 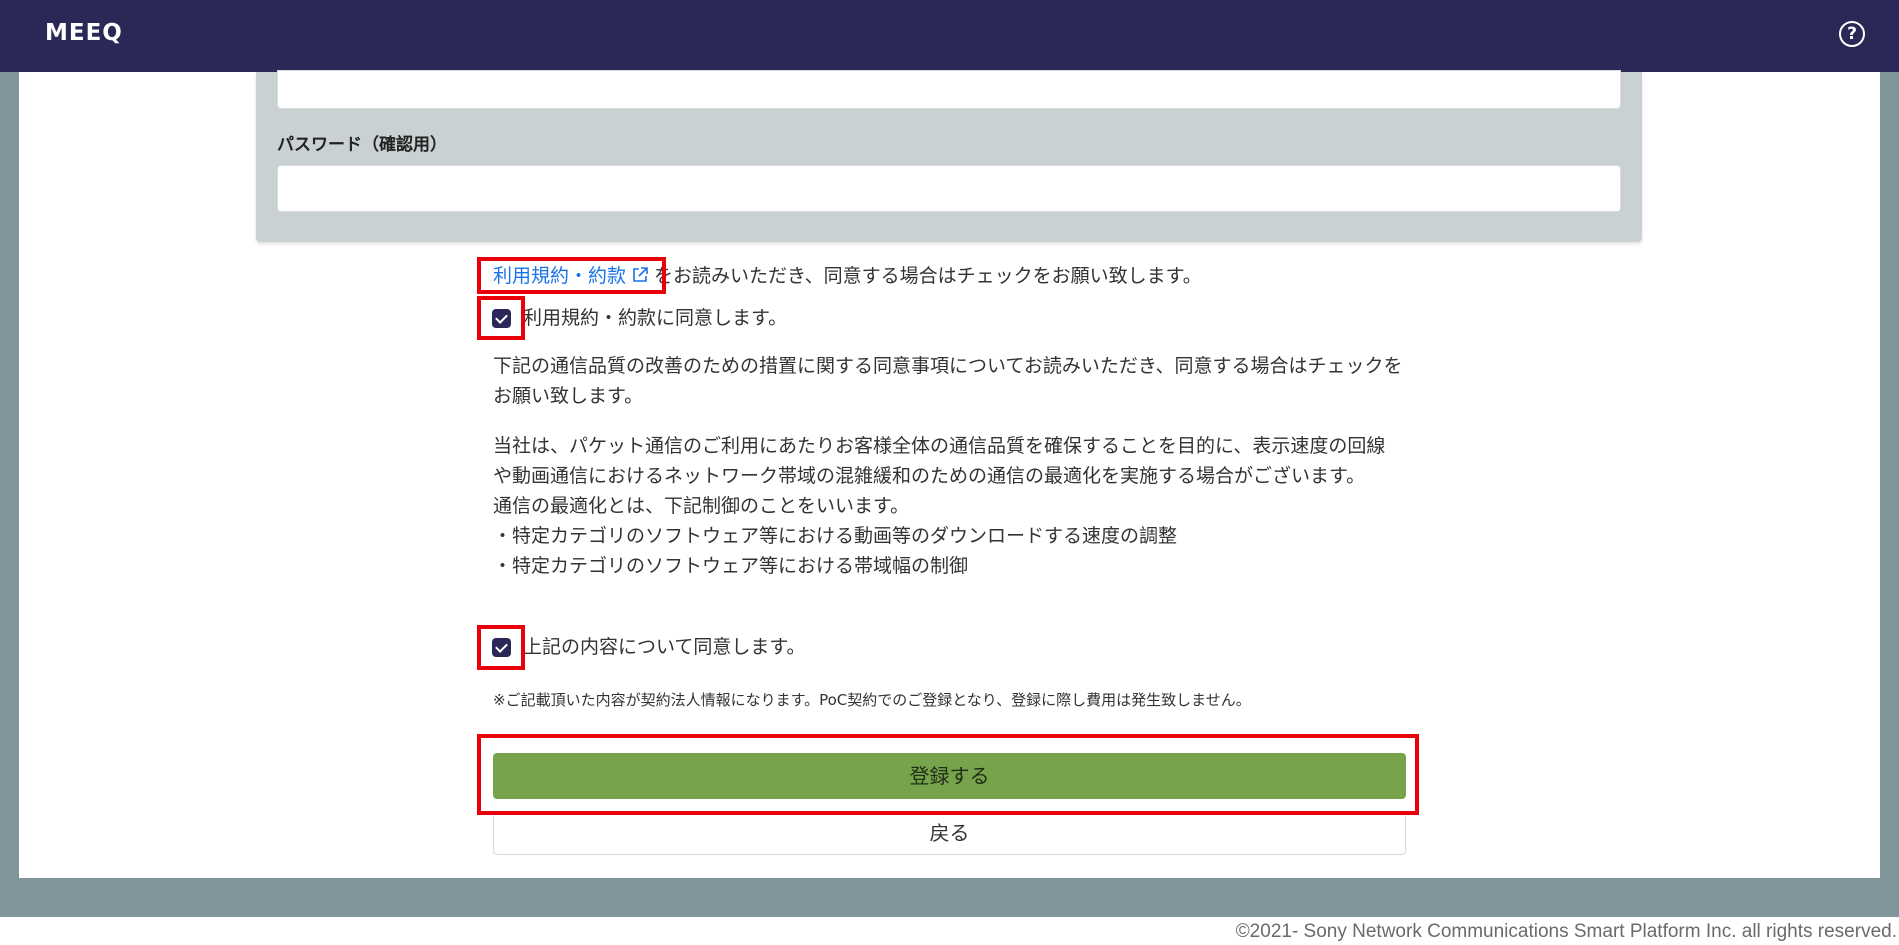 I want to click on help-icon: ?, so click(x=1852, y=34).